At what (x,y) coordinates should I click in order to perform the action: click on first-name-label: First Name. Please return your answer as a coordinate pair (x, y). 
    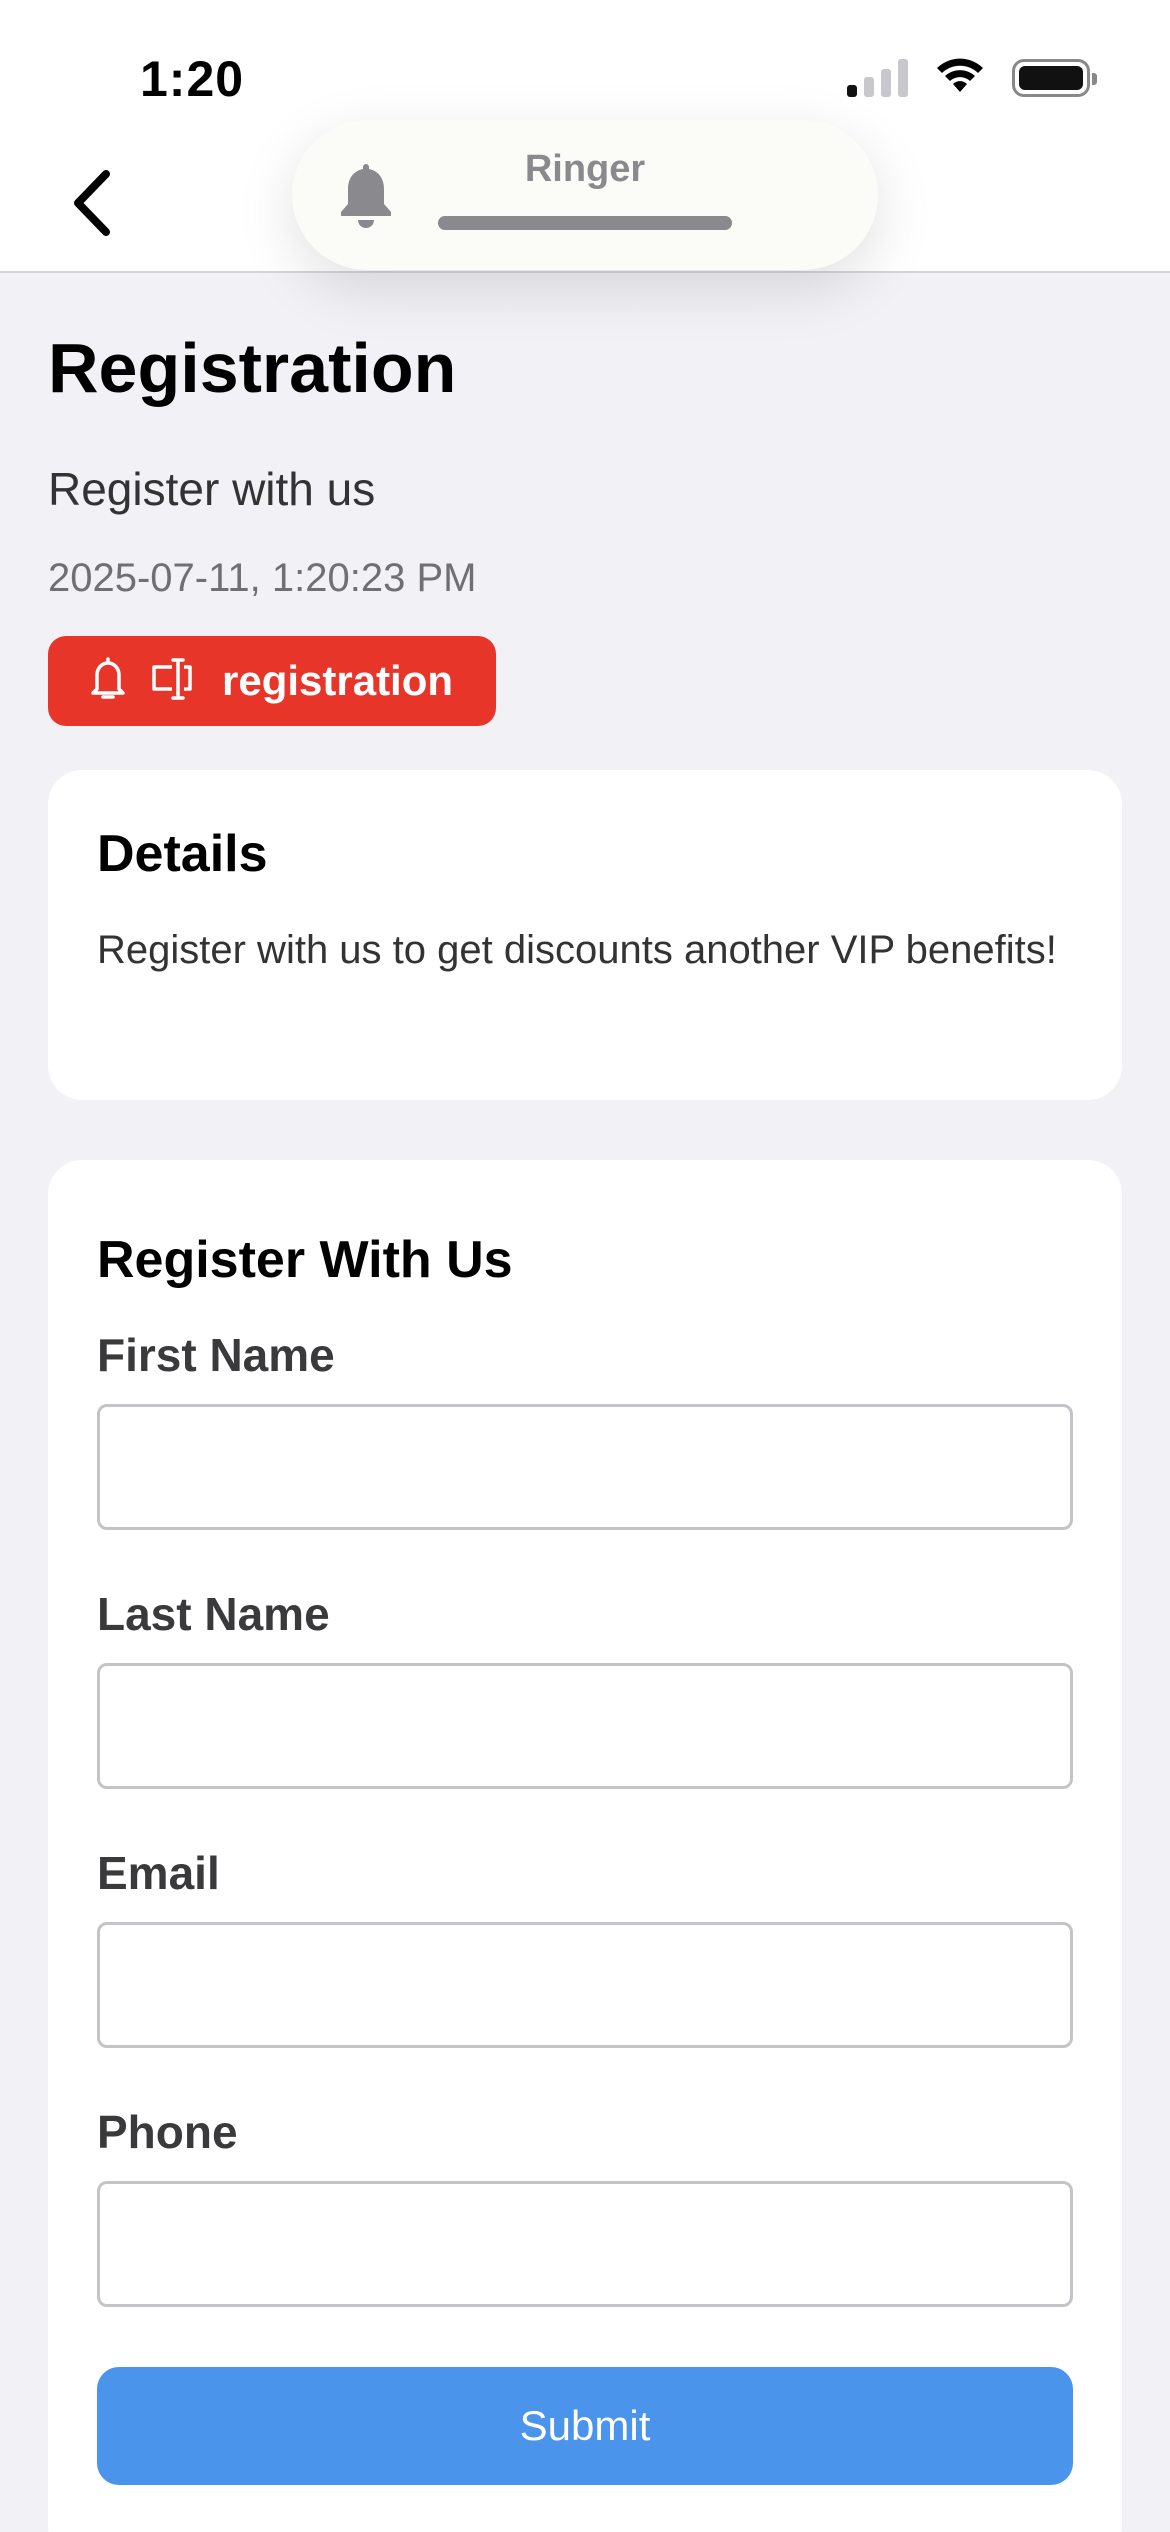
    Looking at the image, I should click on (216, 1355).